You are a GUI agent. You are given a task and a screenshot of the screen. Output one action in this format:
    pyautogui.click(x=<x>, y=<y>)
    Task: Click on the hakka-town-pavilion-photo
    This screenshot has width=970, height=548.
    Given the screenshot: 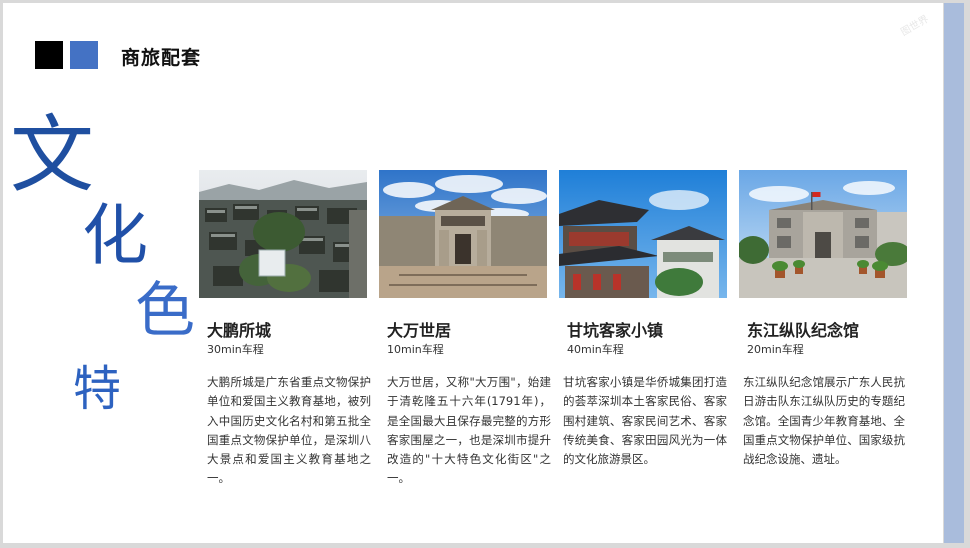 What is the action you would take?
    pyautogui.click(x=643, y=234)
    